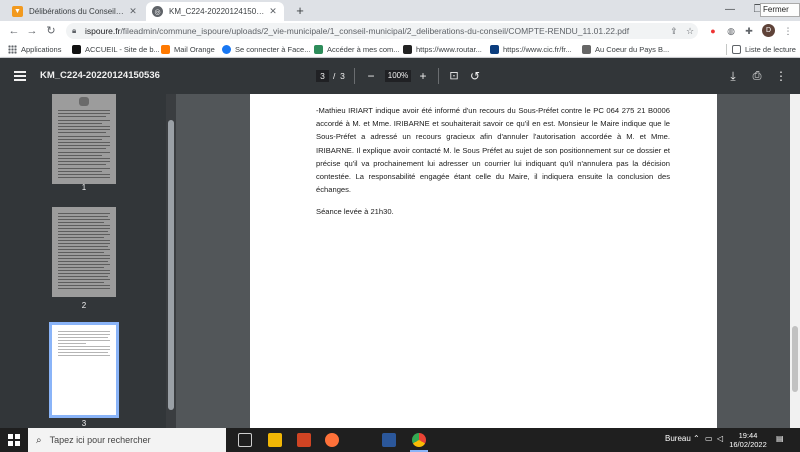 This screenshot has height=452, width=800. I want to click on adblock-extension-icon: ●, so click(713, 31).